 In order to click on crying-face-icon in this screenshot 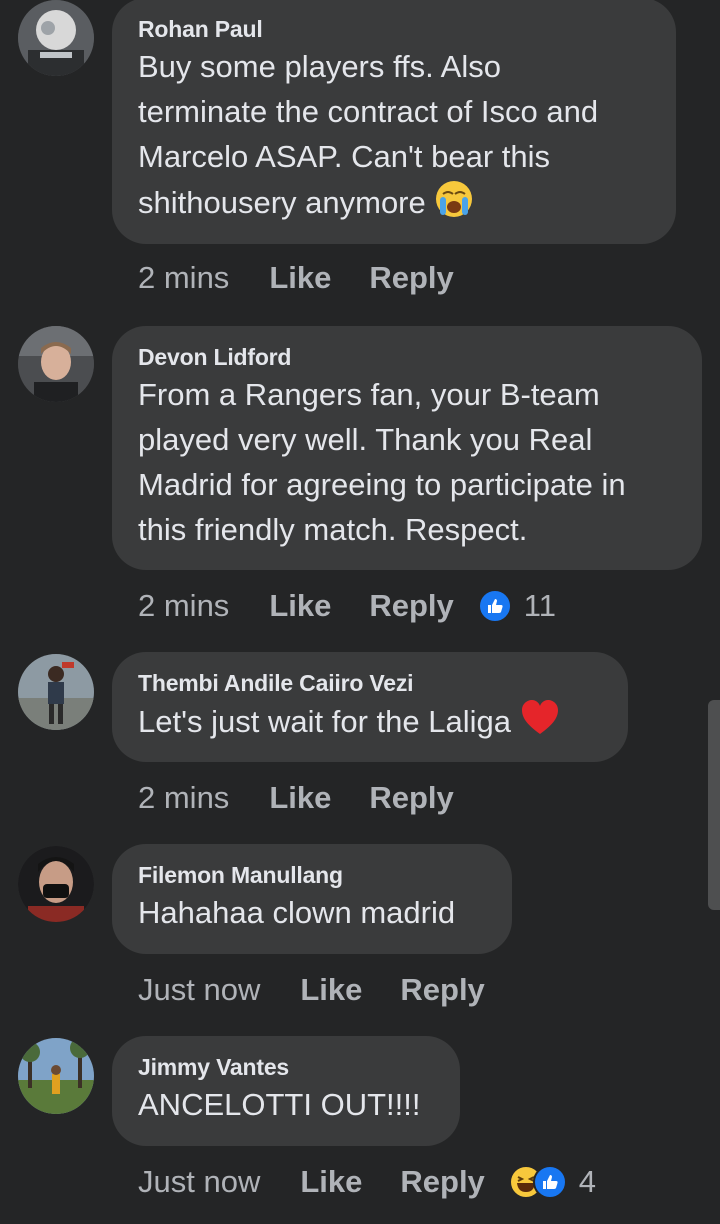, I will do `click(454, 199)`.